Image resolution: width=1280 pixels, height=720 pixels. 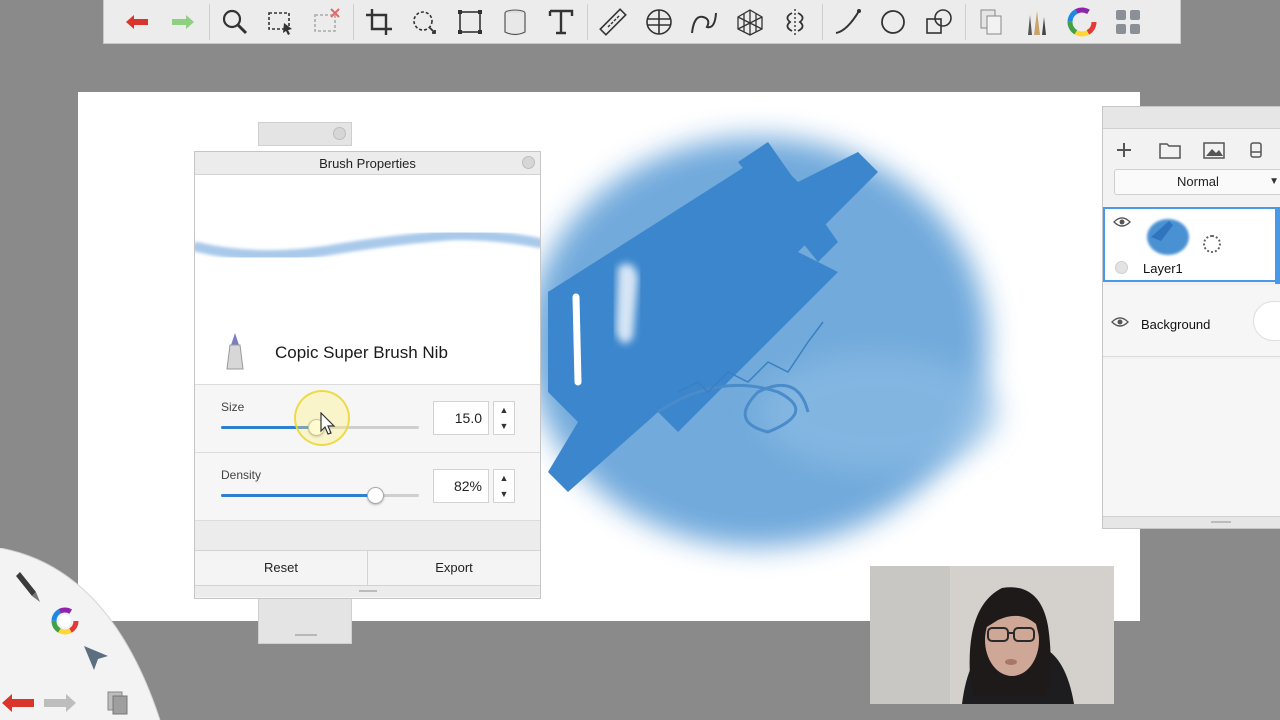 What do you see at coordinates (281, 568) in the screenshot?
I see `reset-button: Reset` at bounding box center [281, 568].